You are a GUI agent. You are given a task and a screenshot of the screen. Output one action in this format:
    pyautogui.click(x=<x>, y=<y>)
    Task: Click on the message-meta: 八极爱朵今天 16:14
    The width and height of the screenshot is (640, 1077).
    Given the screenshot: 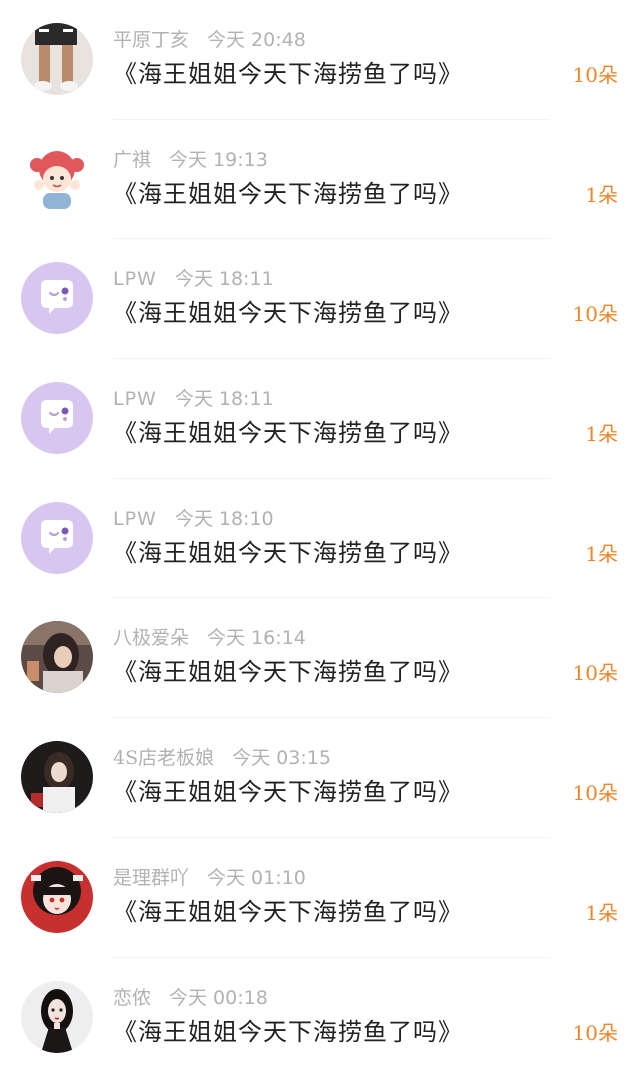 What is the action you would take?
    pyautogui.click(x=209, y=638)
    